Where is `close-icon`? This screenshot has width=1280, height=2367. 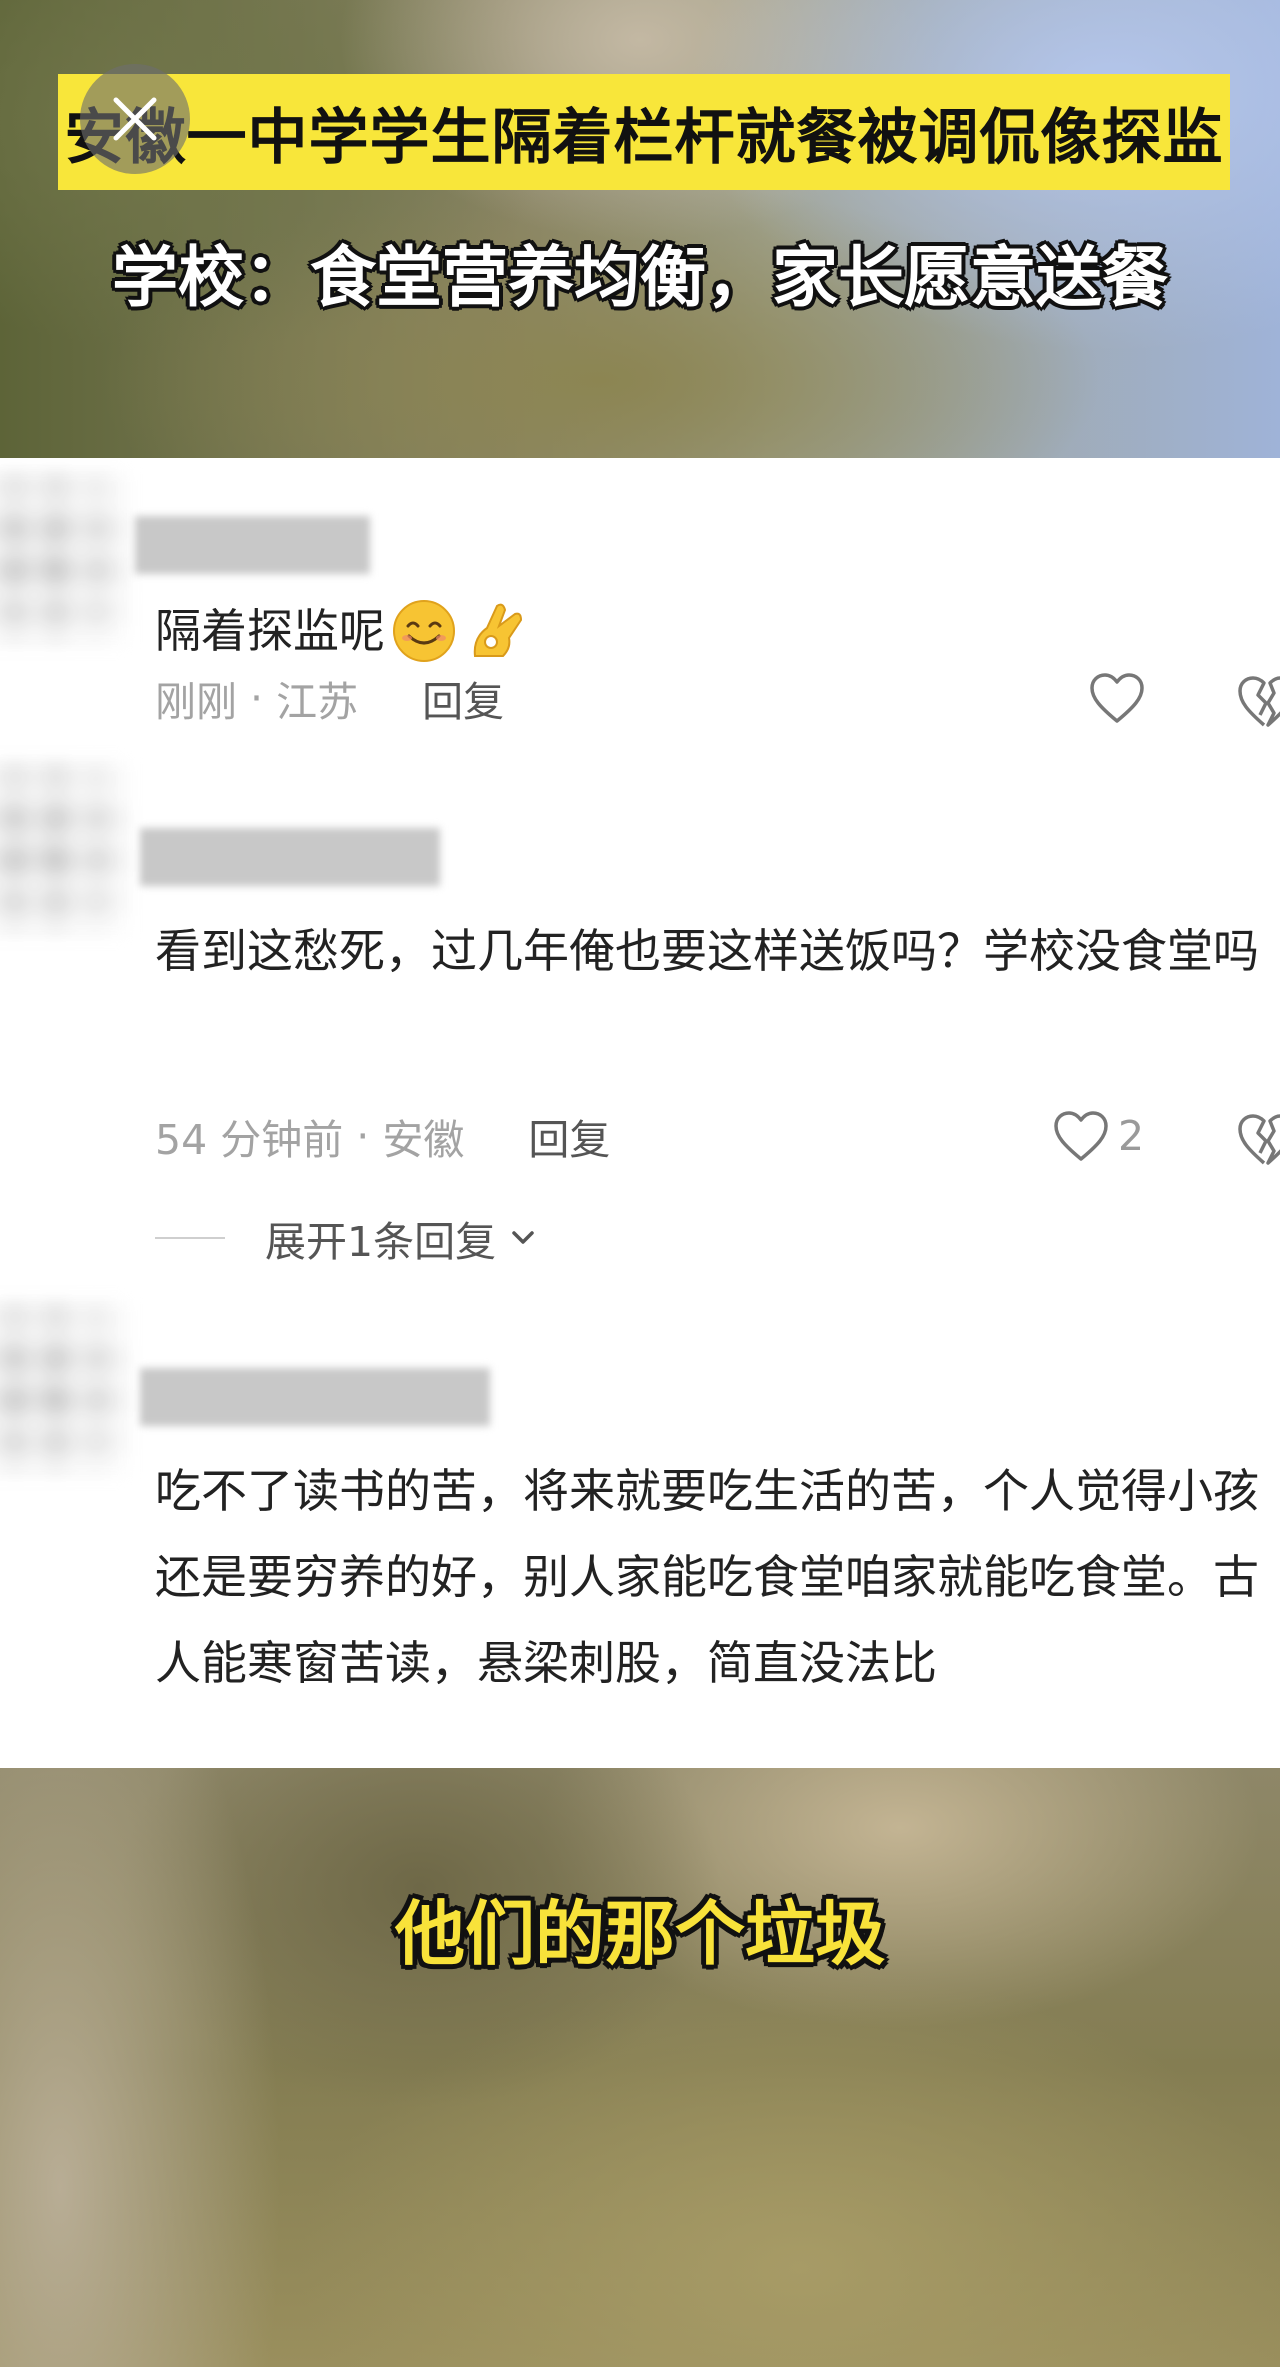 close-icon is located at coordinates (135, 119).